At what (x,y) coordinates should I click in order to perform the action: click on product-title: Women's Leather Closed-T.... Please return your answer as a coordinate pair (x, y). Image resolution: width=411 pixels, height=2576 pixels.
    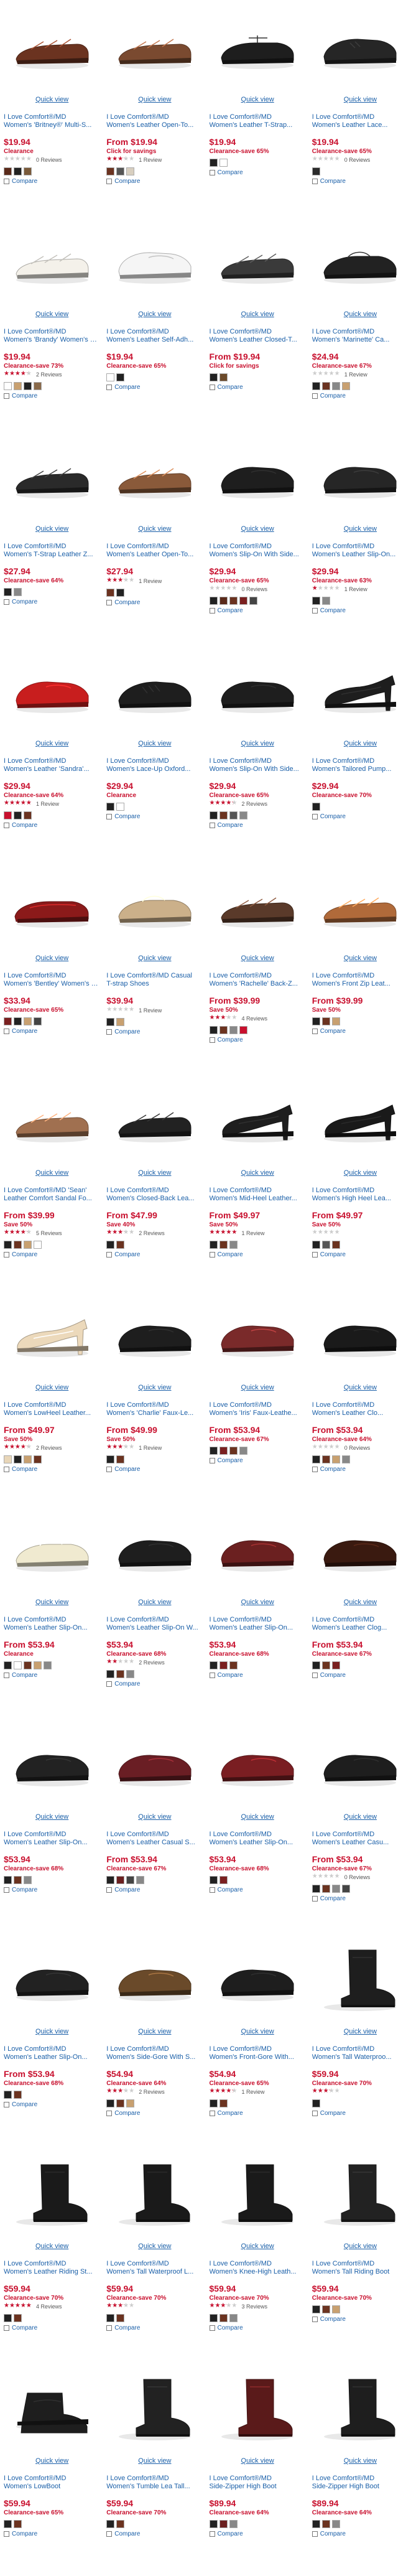
    Looking at the image, I should click on (258, 339).